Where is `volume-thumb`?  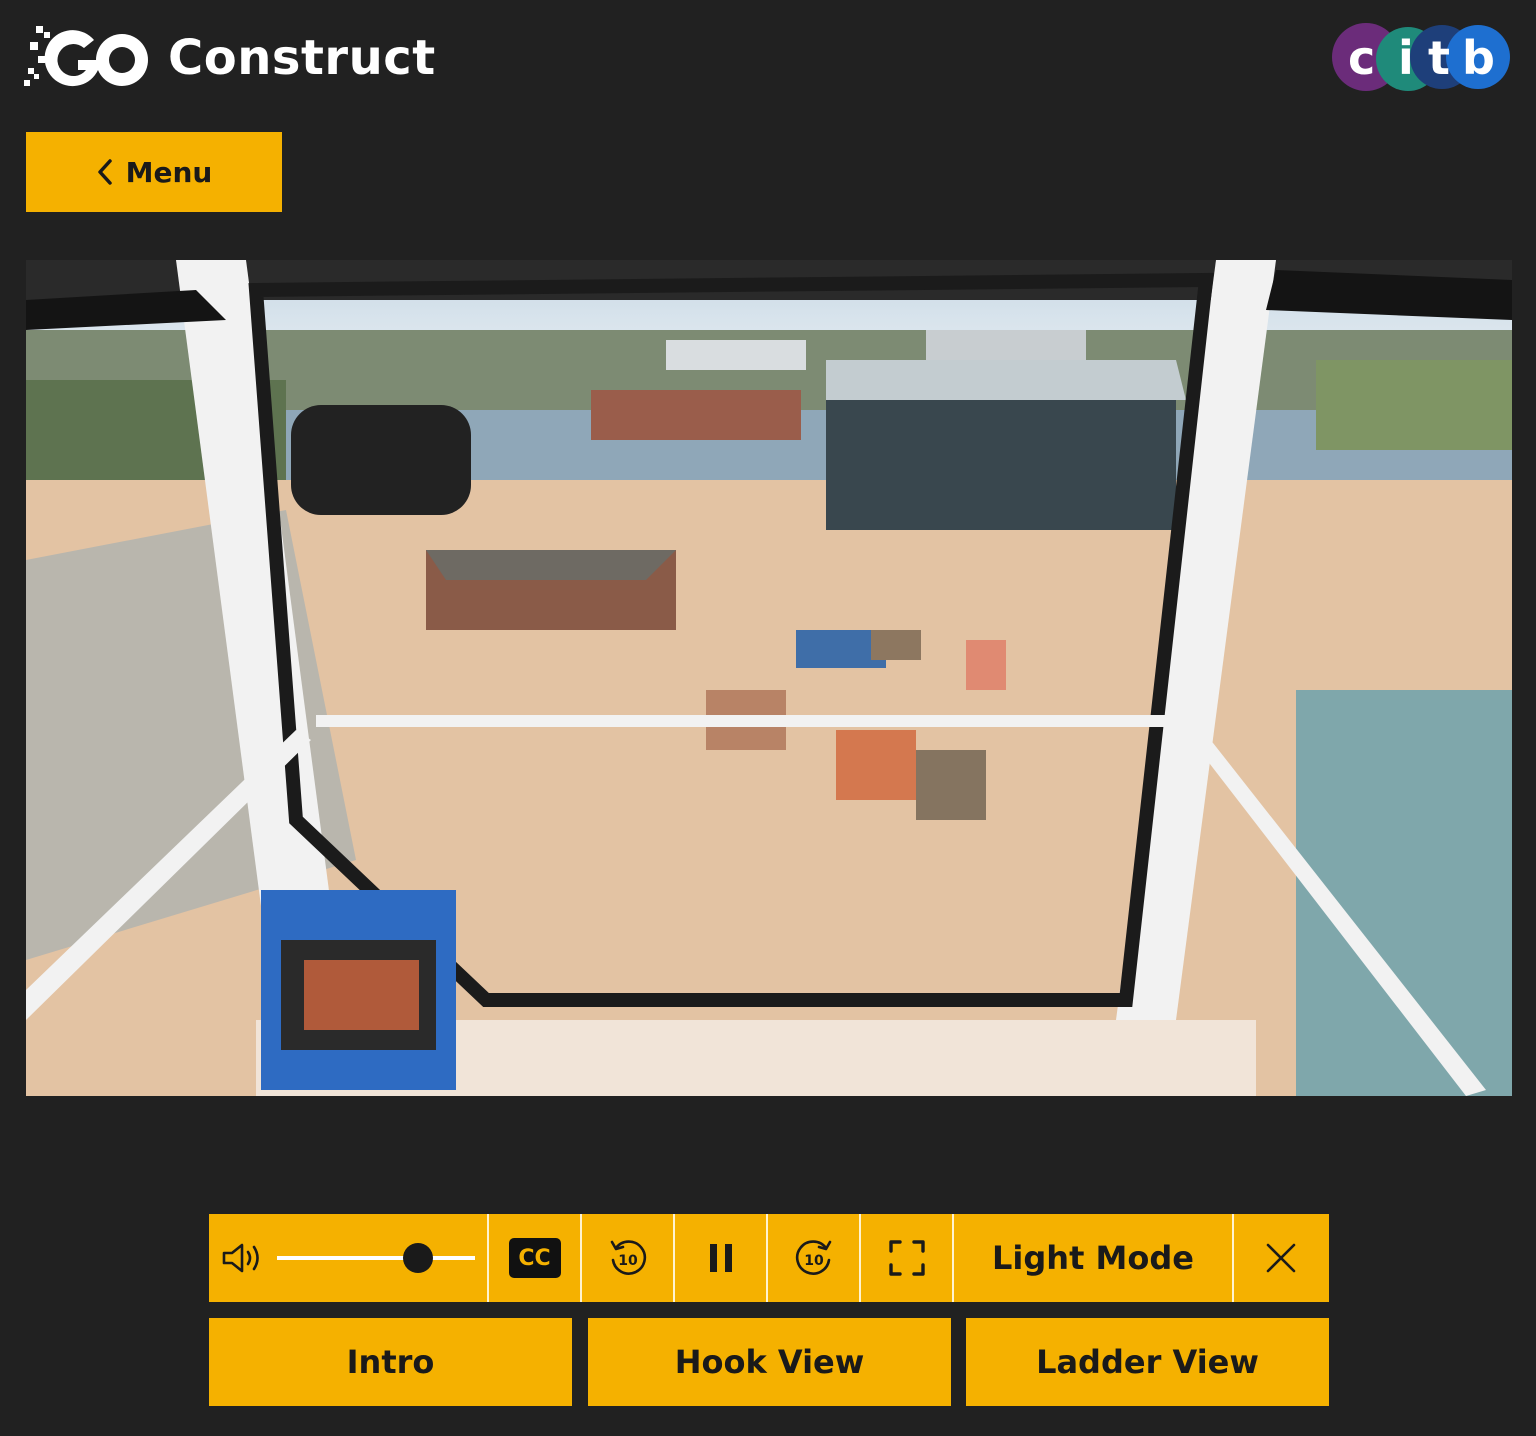
volume-thumb is located at coordinates (418, 1258).